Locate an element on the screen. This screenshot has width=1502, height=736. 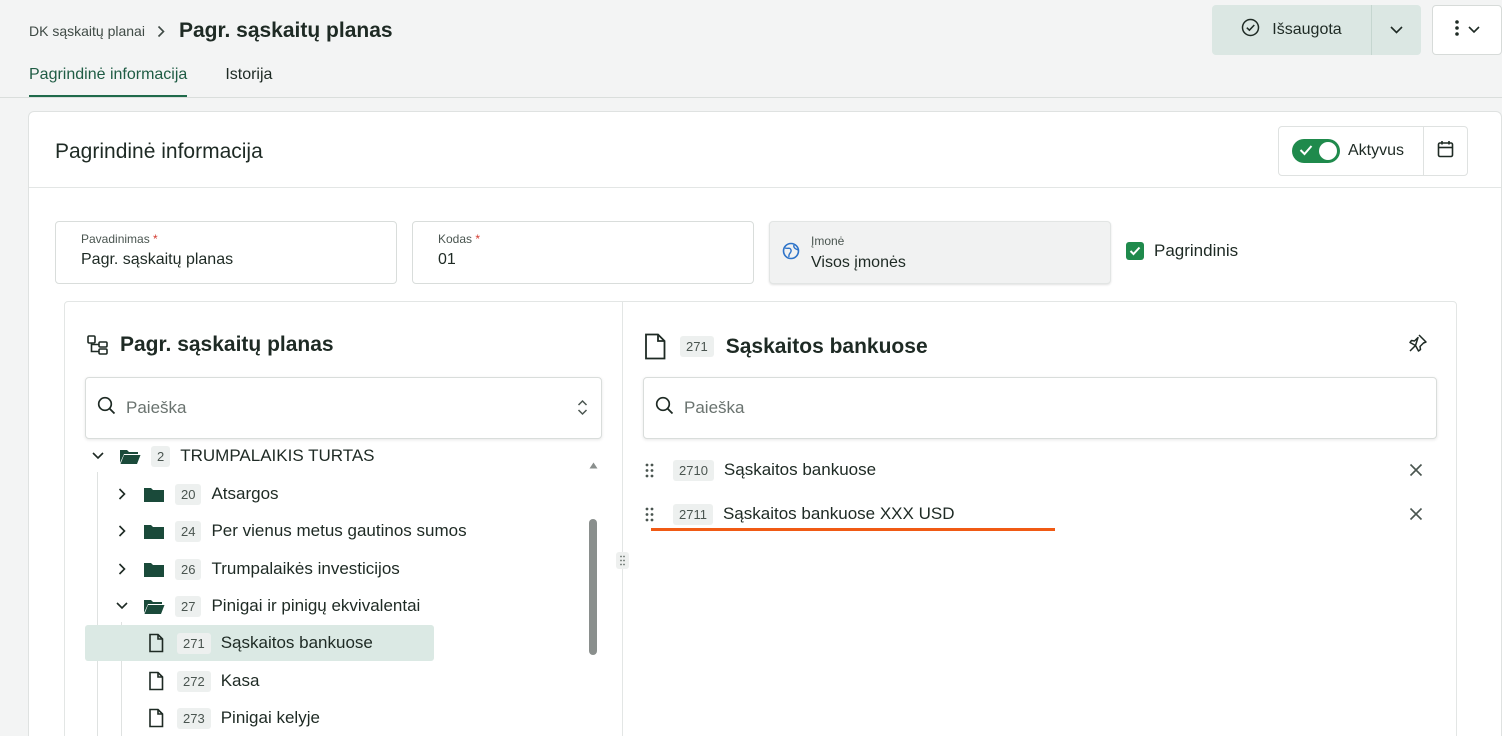
save-options-dropdown is located at coordinates (1396, 30).